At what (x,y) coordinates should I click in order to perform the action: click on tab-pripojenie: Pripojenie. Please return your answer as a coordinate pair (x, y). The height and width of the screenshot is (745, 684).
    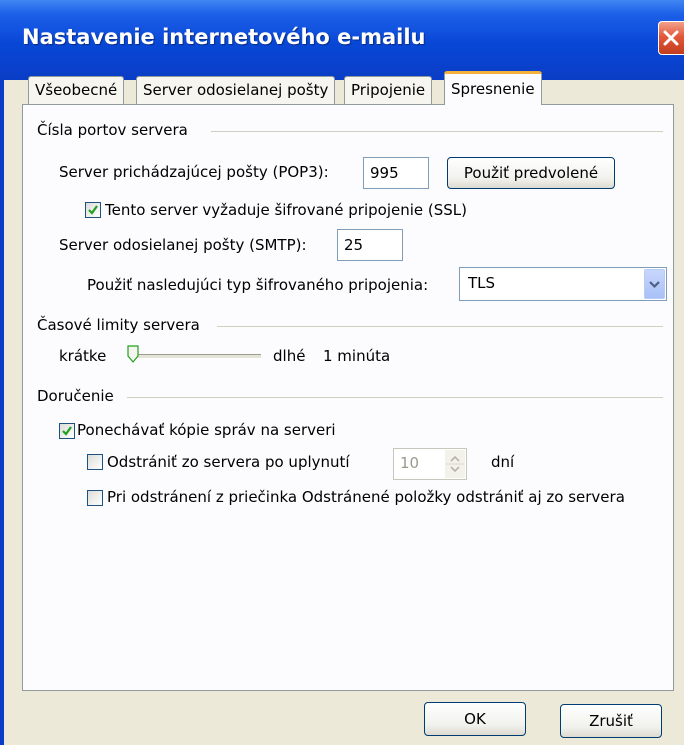
    Looking at the image, I should click on (388, 90).